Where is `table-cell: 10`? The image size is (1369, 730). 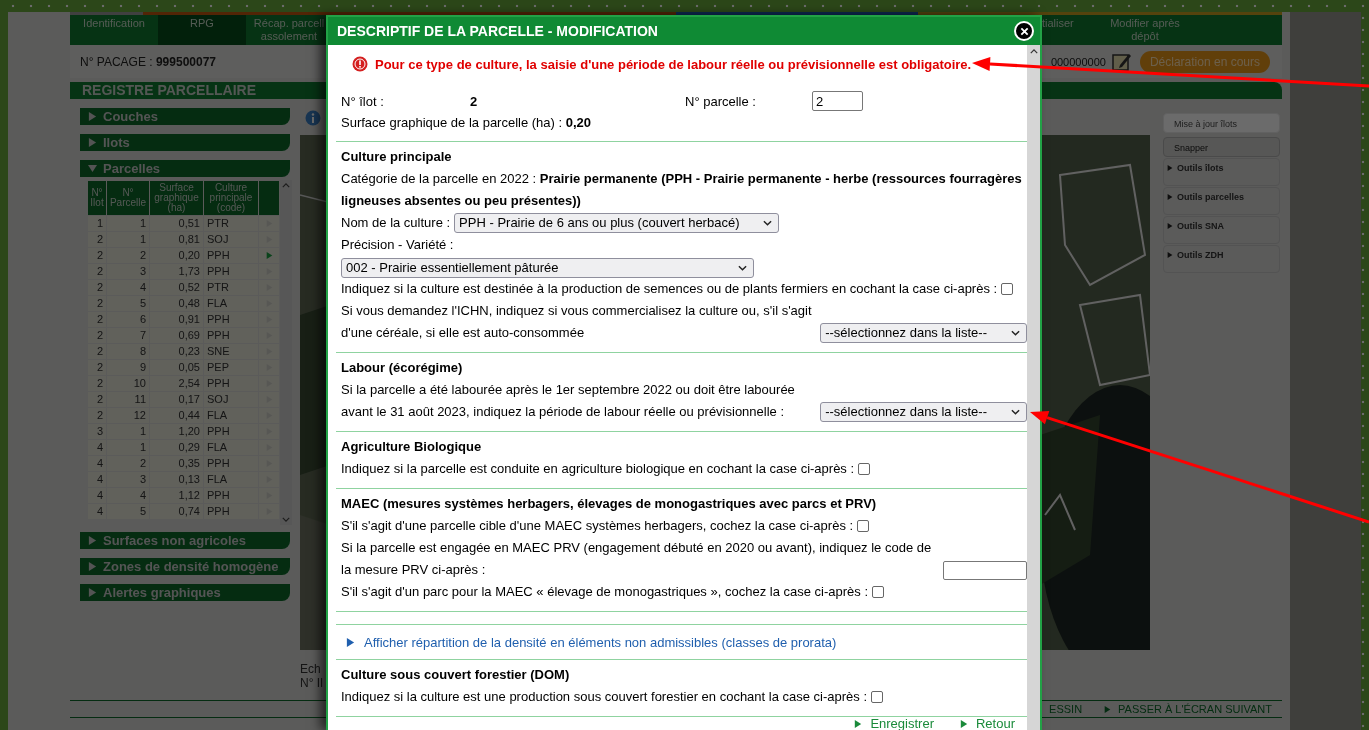
table-cell: 10 is located at coordinates (128, 383).